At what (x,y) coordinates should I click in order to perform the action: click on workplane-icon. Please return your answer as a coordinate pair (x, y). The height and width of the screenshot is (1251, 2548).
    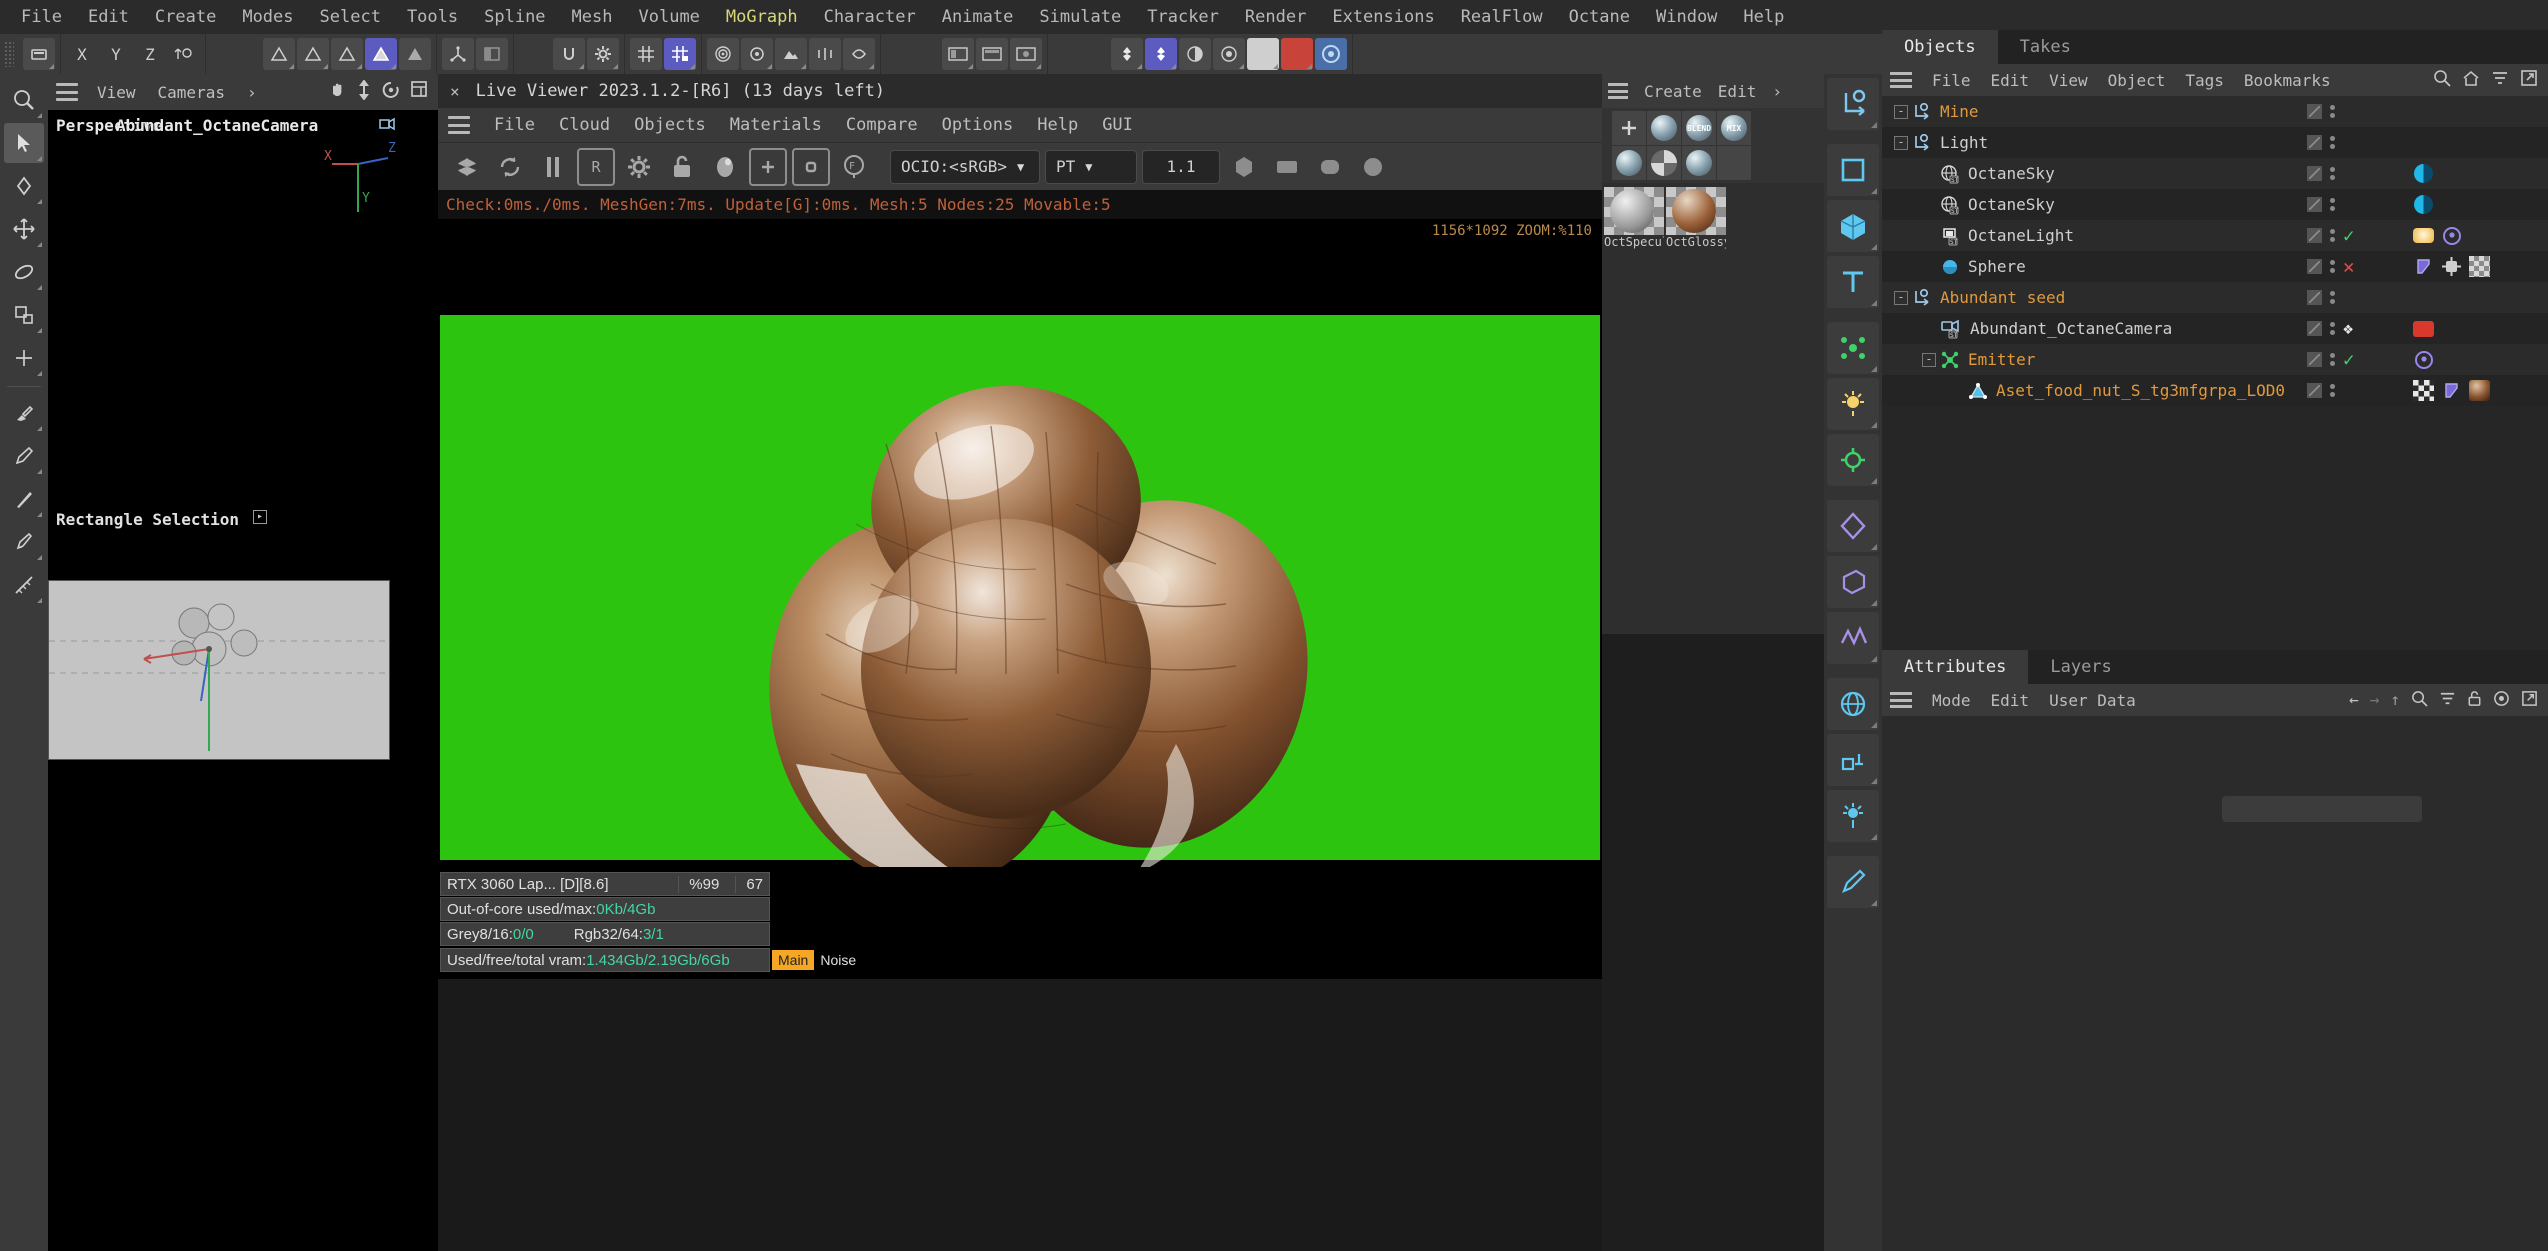
    Looking at the image, I should click on (458, 54).